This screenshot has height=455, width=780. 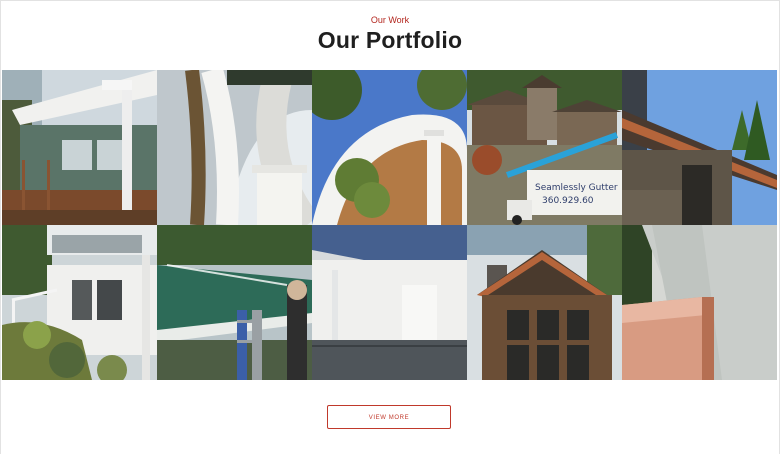 I want to click on section-title: Our Portfolio, so click(x=390, y=40).